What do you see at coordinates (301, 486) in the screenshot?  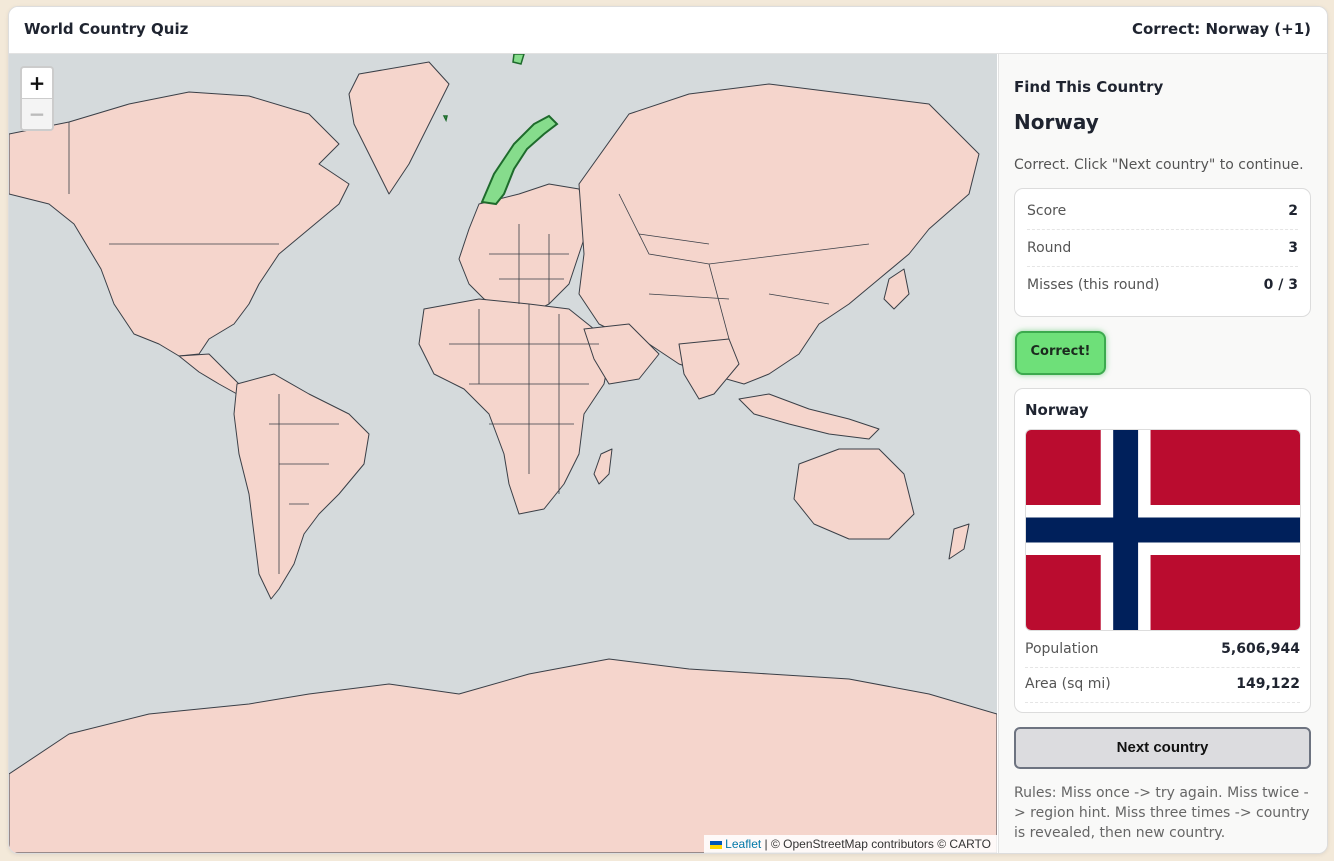 I see `south-america` at bounding box center [301, 486].